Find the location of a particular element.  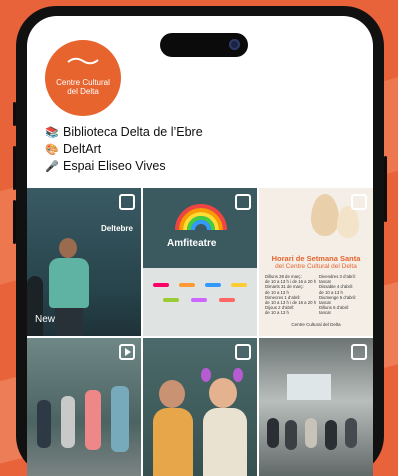

profile-avatar: Centre Cultural del Delta is located at coordinates (83, 78).